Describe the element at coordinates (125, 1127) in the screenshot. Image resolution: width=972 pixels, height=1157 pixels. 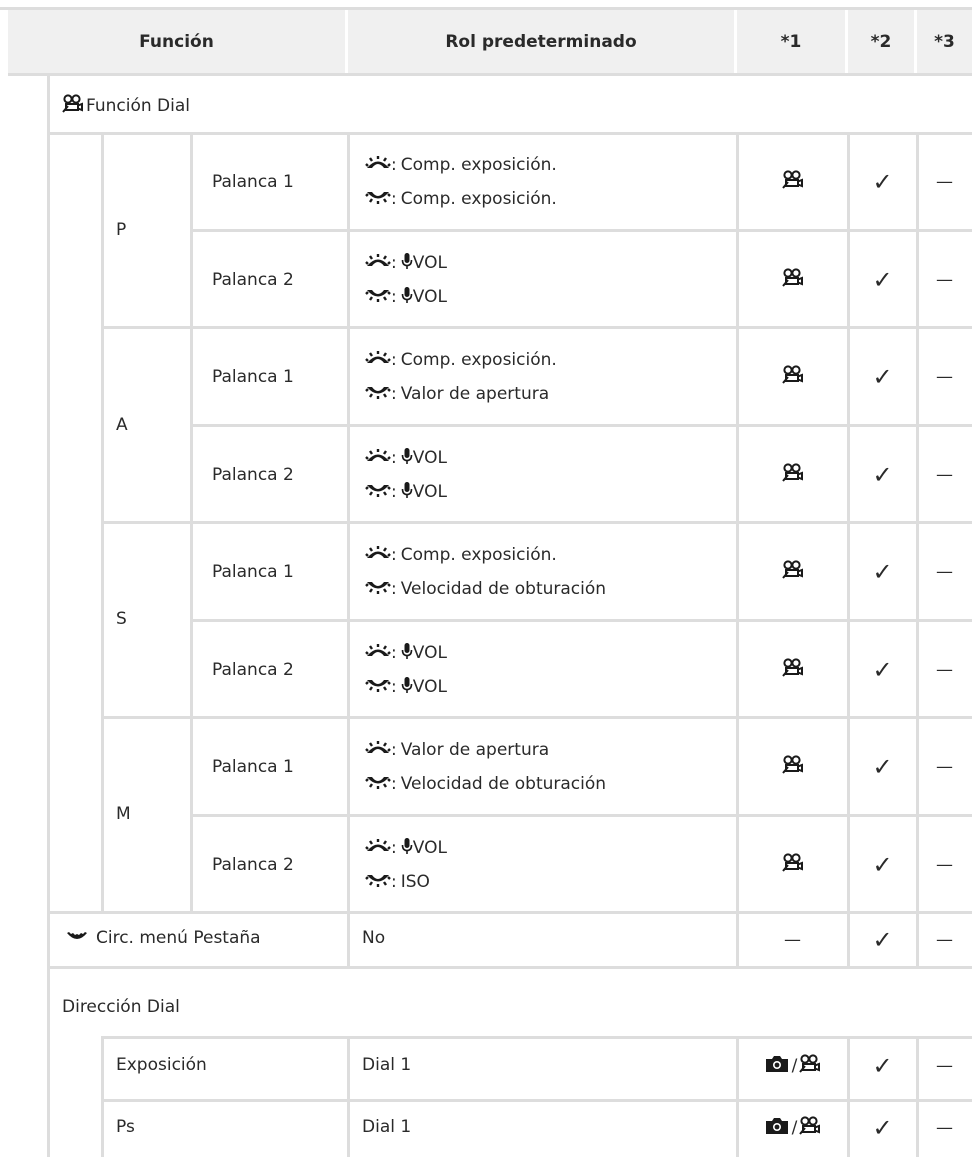
I see `dir-row-name: Ps` at that location.